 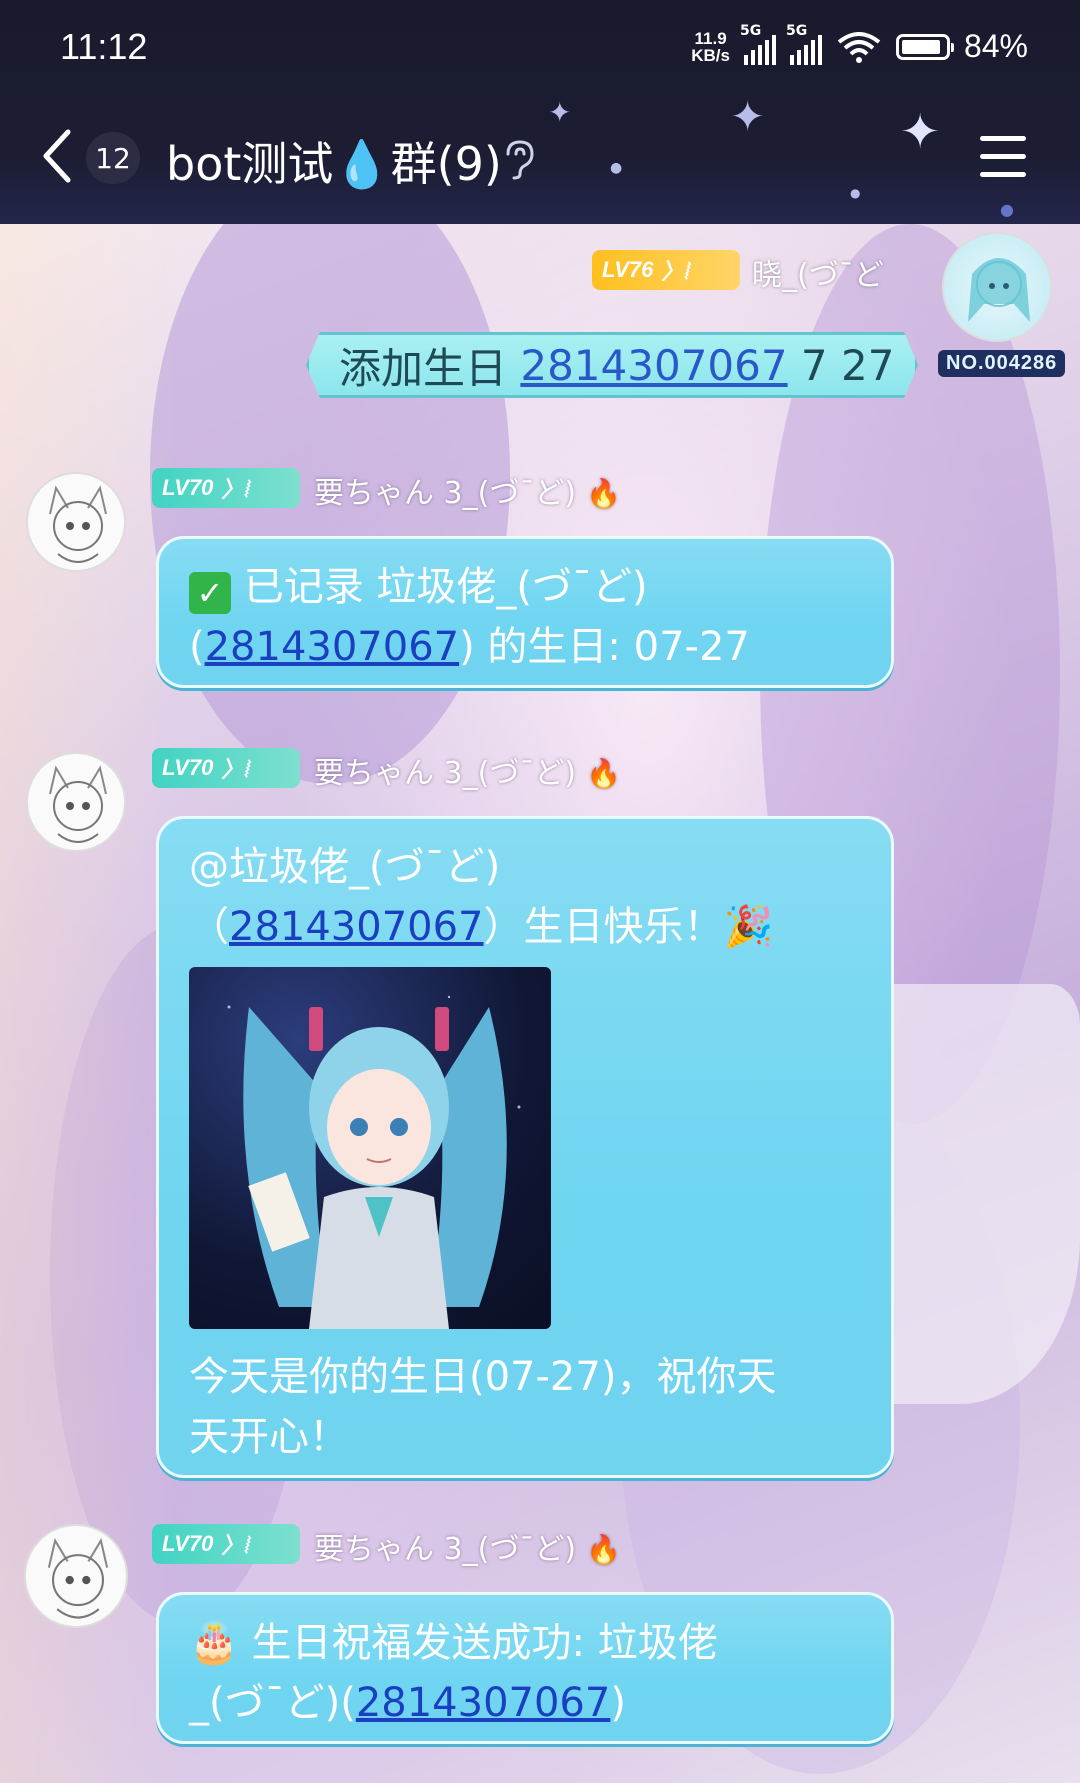 What do you see at coordinates (374, 1162) in the screenshot?
I see `anime-illustration-image` at bounding box center [374, 1162].